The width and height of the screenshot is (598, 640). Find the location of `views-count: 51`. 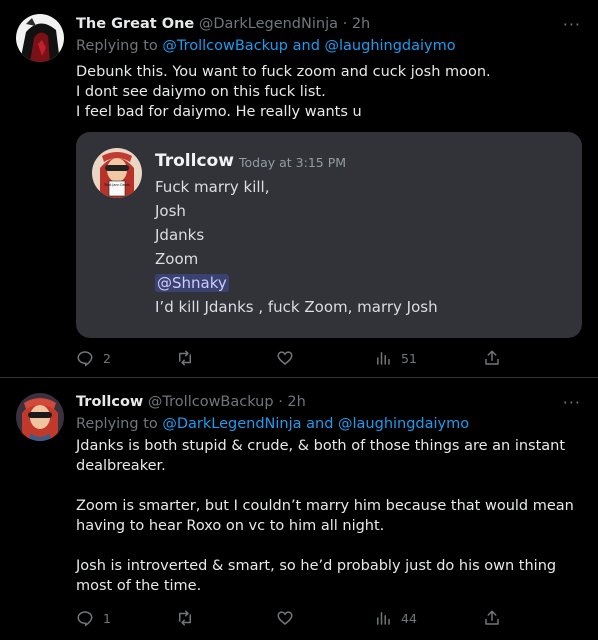

views-count: 51 is located at coordinates (409, 358).